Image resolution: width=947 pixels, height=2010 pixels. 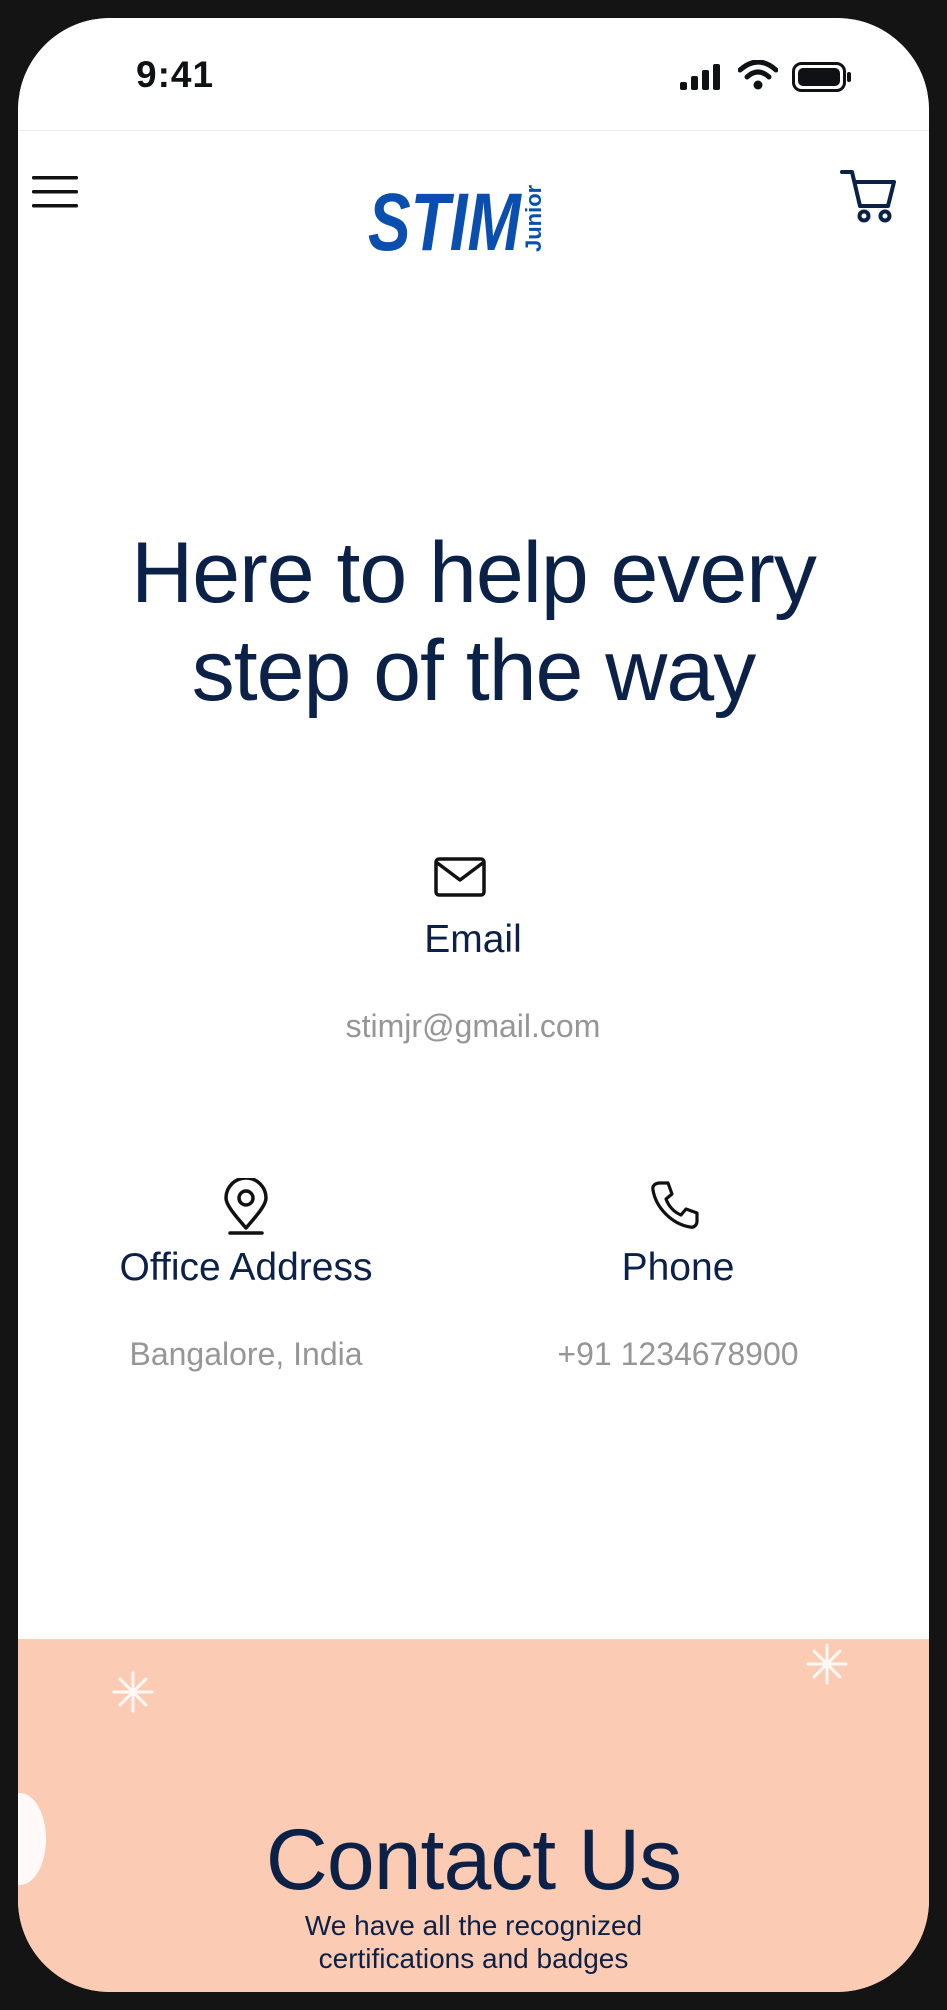 What do you see at coordinates (246, 1354) in the screenshot?
I see `office-address-value: Bangalore, India` at bounding box center [246, 1354].